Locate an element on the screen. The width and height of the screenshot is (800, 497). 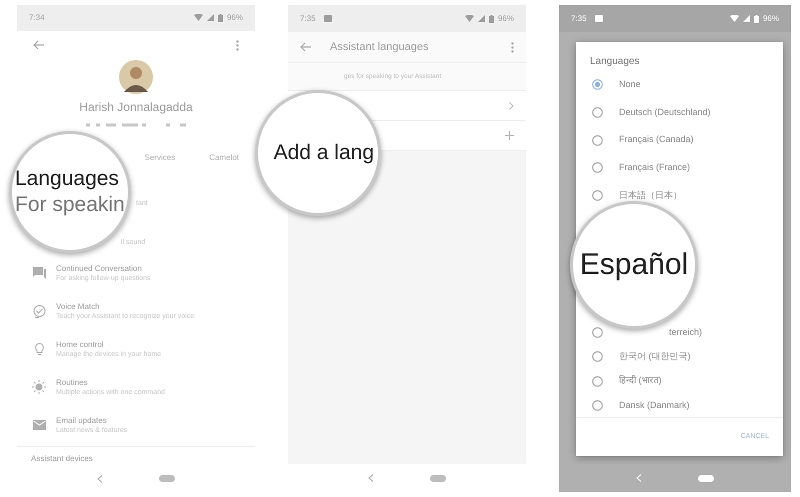
setting-title: Home control is located at coordinates (80, 344).